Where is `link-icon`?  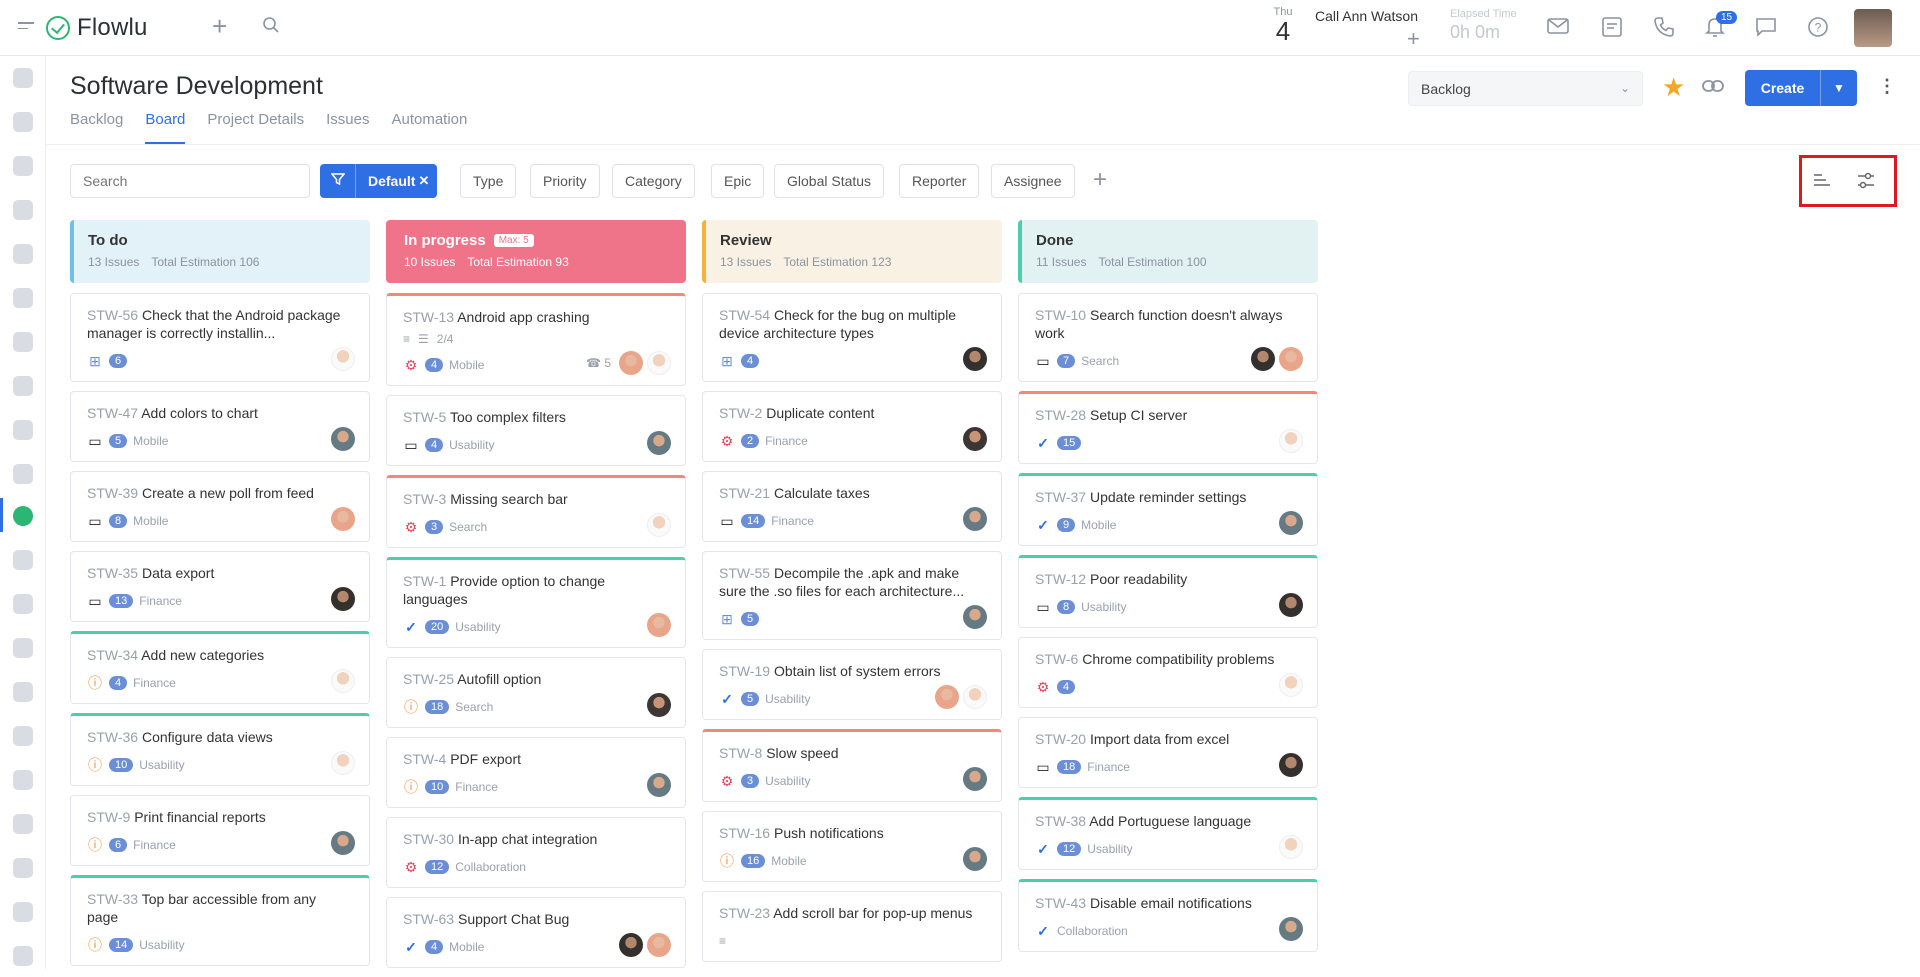 link-icon is located at coordinates (1713, 87).